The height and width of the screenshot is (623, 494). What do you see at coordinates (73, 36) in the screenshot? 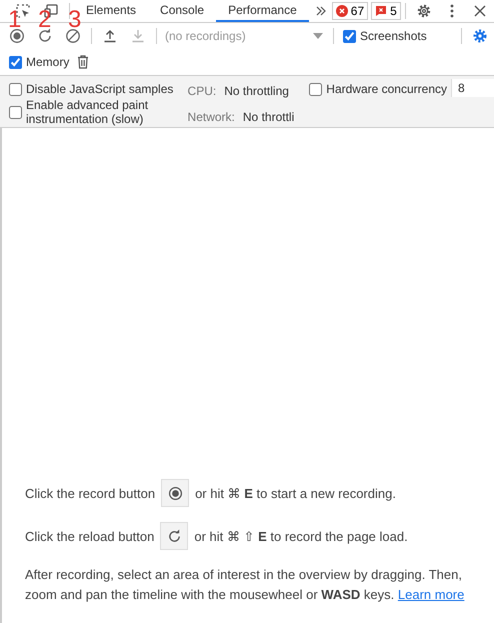
I see `clear-icon` at bounding box center [73, 36].